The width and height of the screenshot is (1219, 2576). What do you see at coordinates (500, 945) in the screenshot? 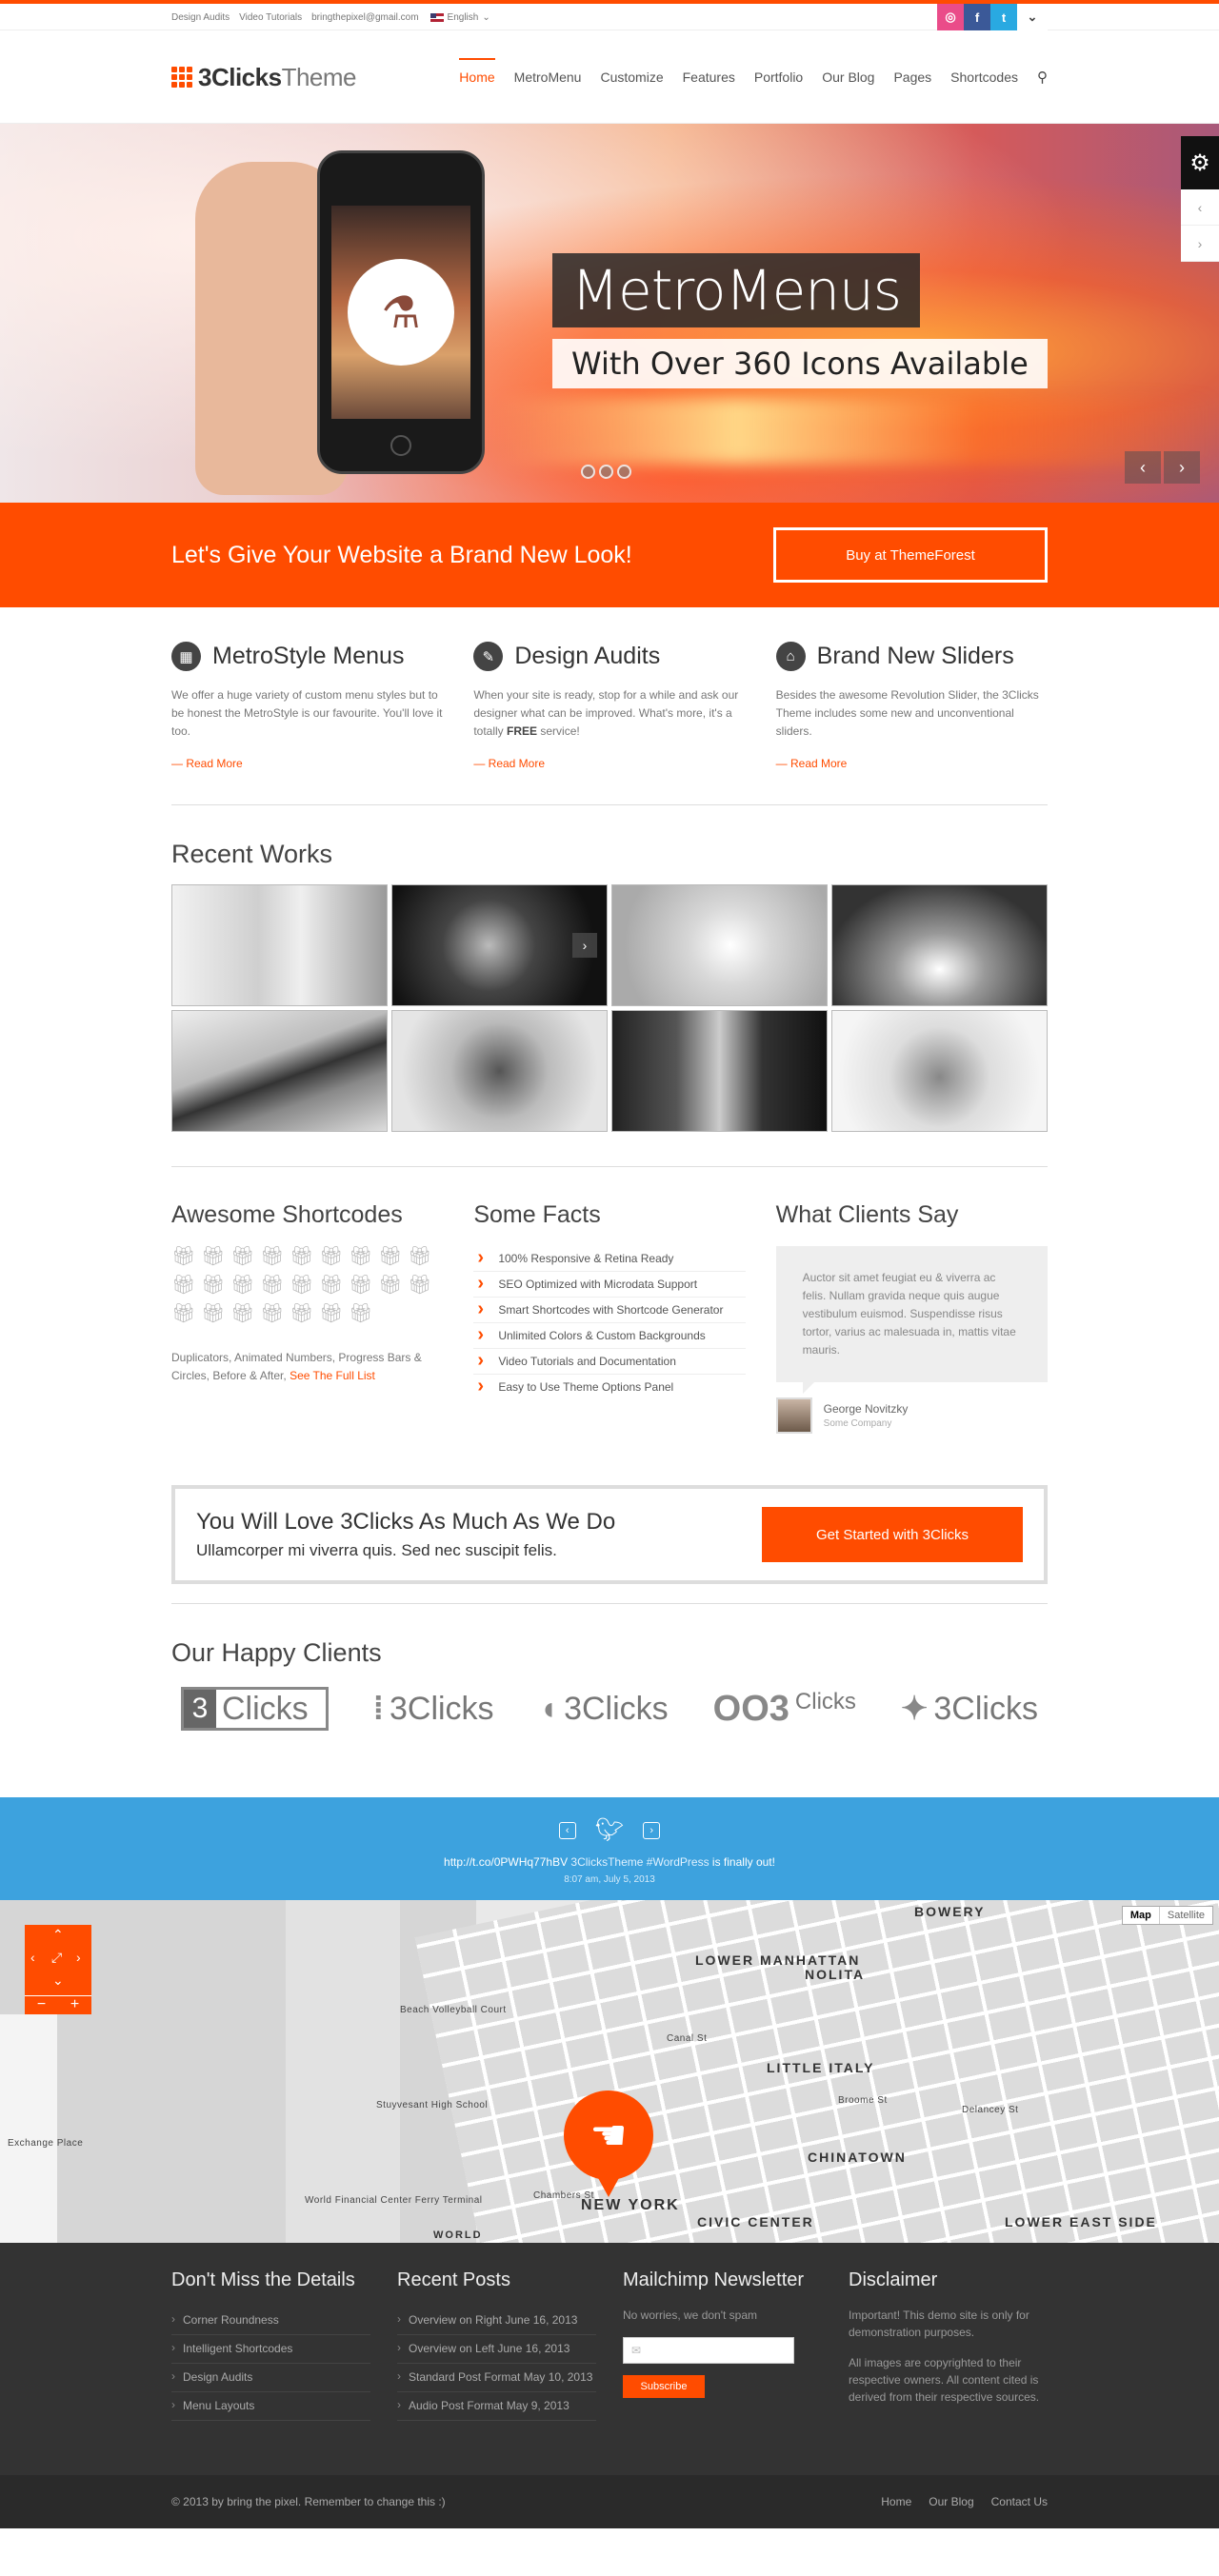
I see `work-thumb-dna: ›` at bounding box center [500, 945].